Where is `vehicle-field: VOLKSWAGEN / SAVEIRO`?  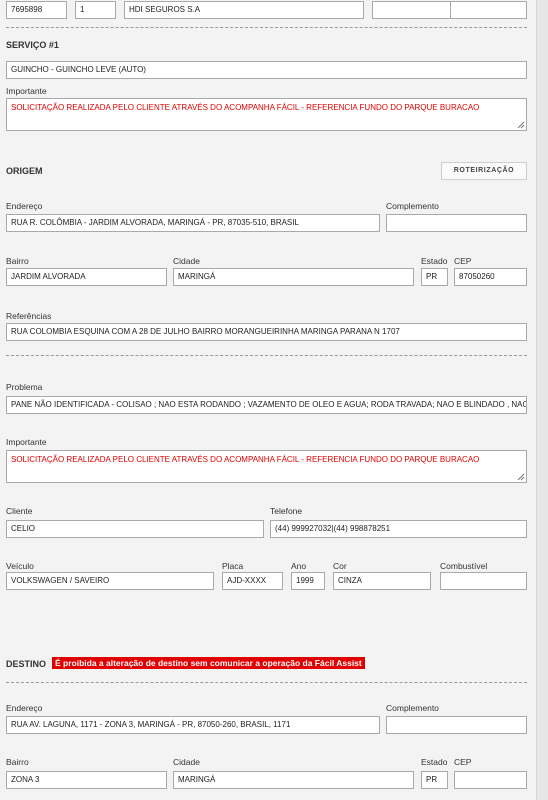
vehicle-field: VOLKSWAGEN / SAVEIRO is located at coordinates (110, 581).